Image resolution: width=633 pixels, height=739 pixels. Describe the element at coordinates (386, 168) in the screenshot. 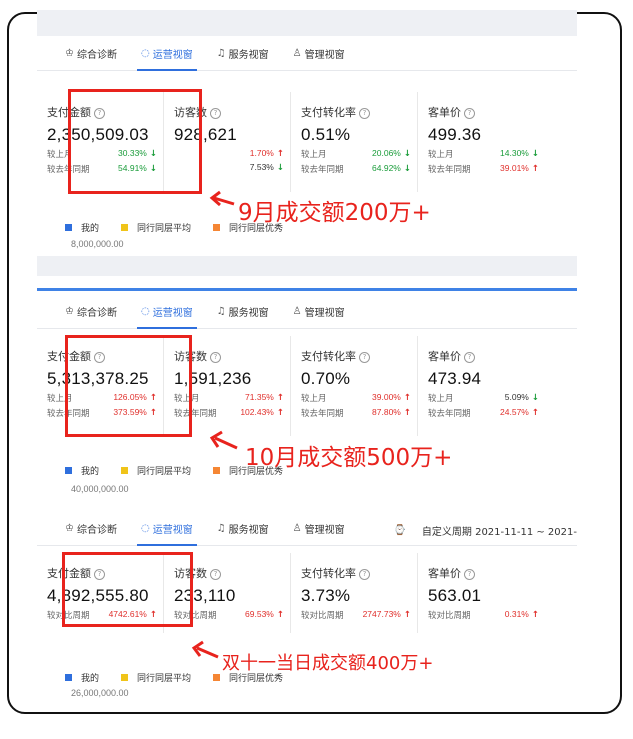

I see `comparison-percent: 64.92%` at that location.